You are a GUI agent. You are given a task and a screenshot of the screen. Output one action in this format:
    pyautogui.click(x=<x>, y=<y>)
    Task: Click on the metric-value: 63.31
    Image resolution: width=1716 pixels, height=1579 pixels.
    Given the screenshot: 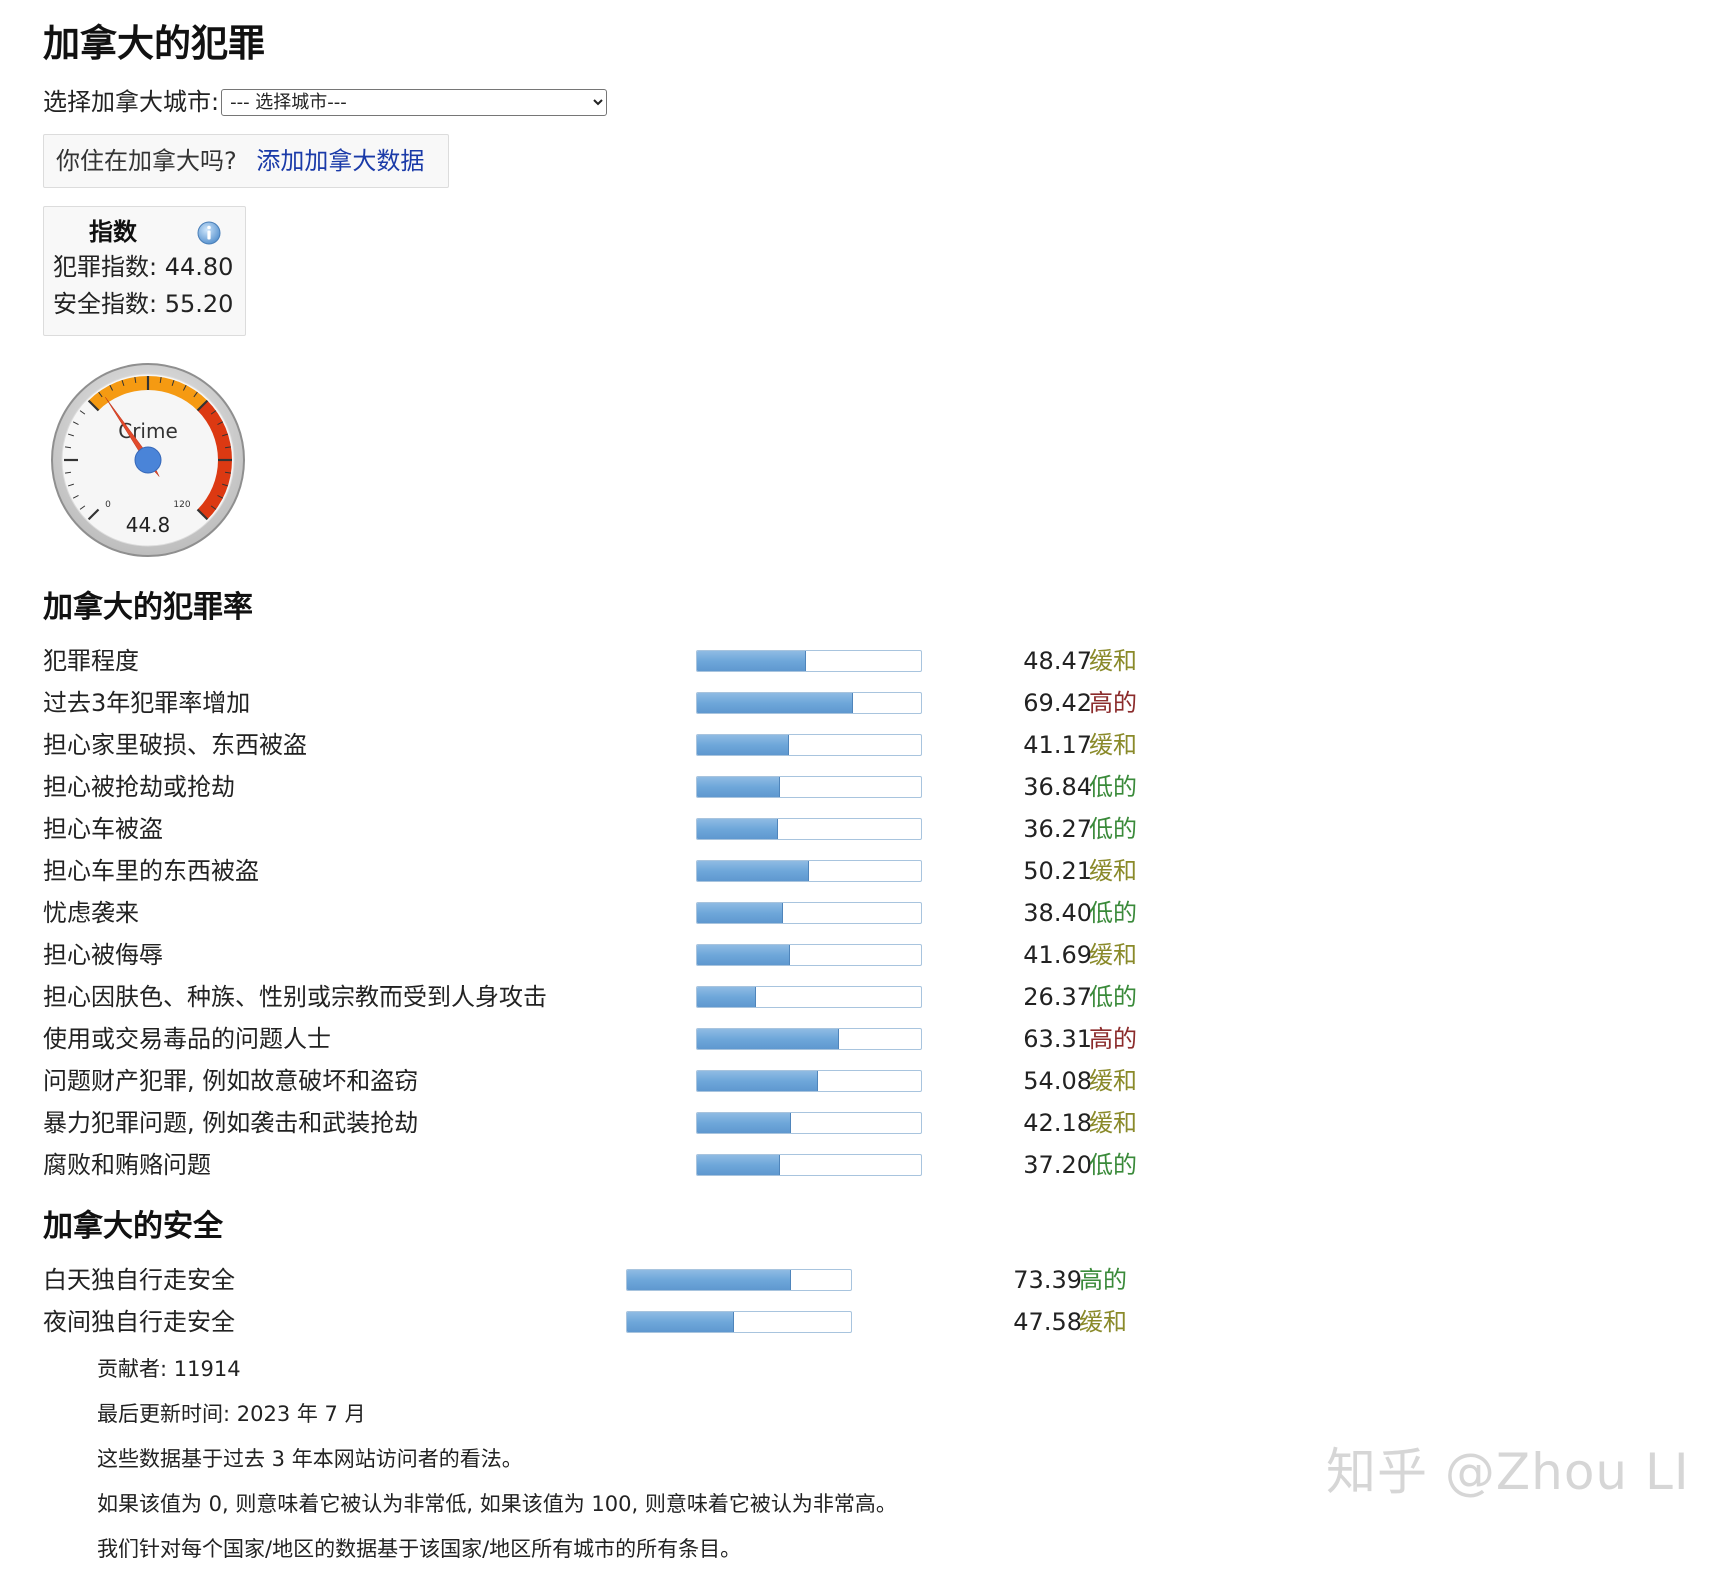 What is the action you would take?
    pyautogui.click(x=1057, y=1039)
    